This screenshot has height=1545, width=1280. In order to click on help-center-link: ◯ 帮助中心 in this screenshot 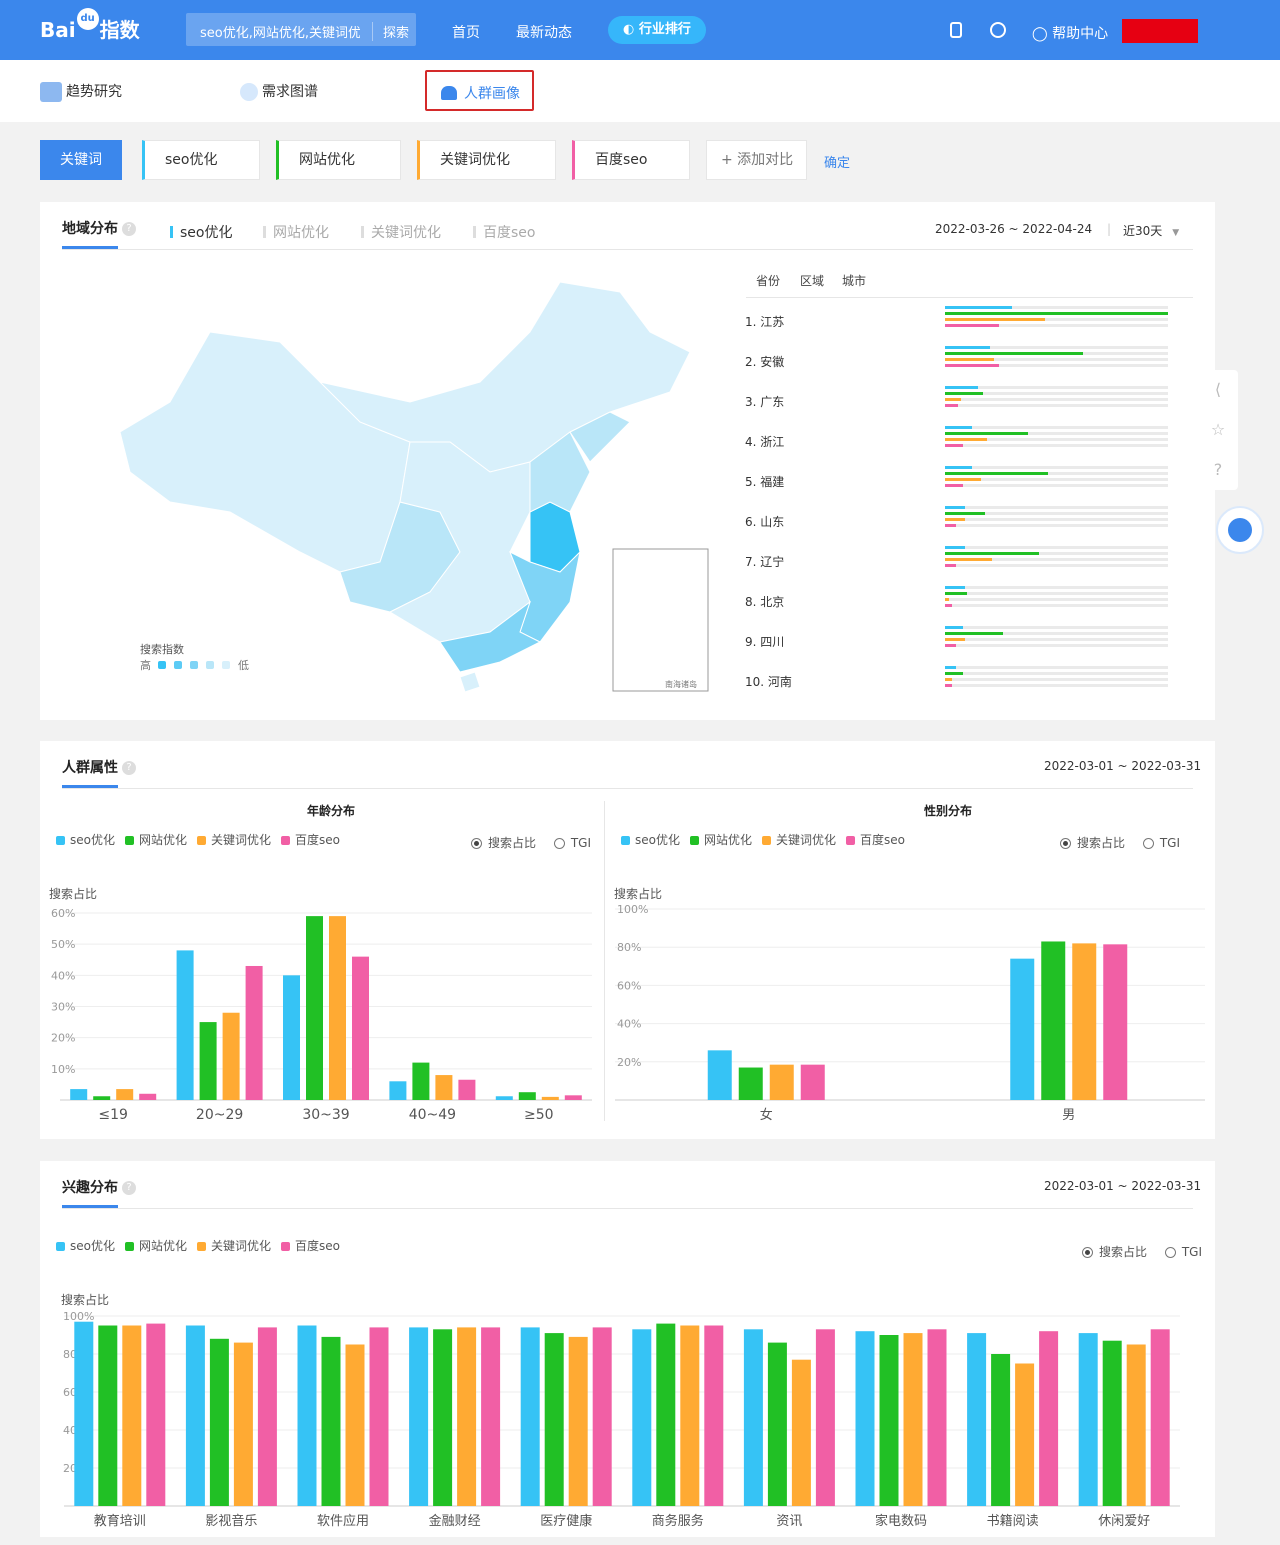, I will do `click(1070, 33)`.